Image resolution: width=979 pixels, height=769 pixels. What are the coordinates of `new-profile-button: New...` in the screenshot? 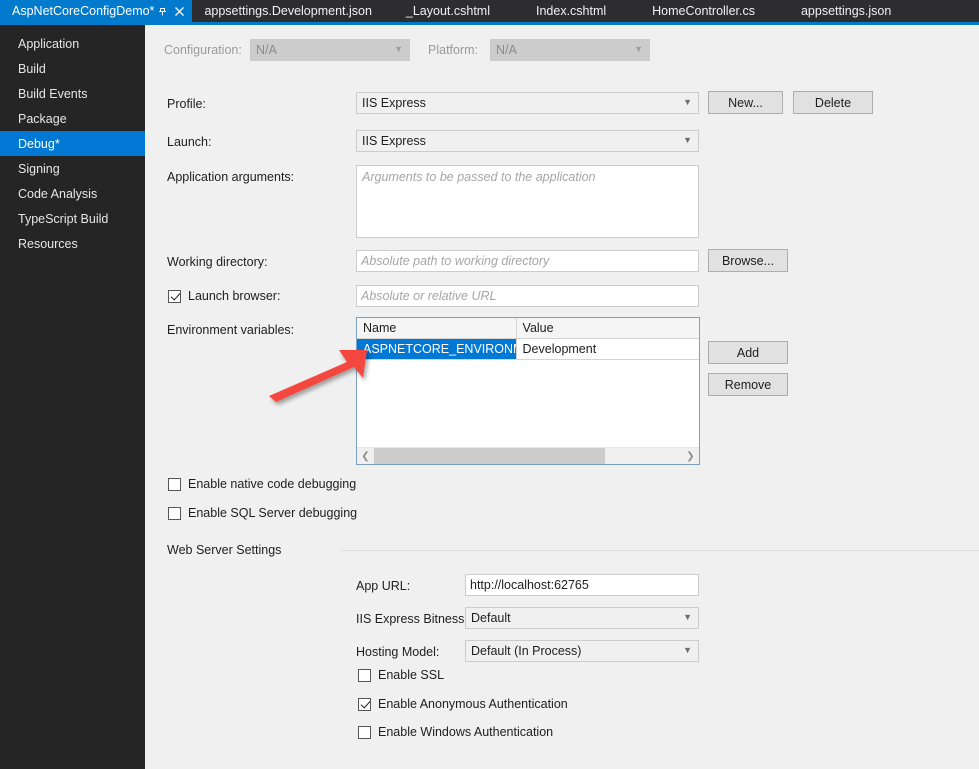 It's located at (745, 102).